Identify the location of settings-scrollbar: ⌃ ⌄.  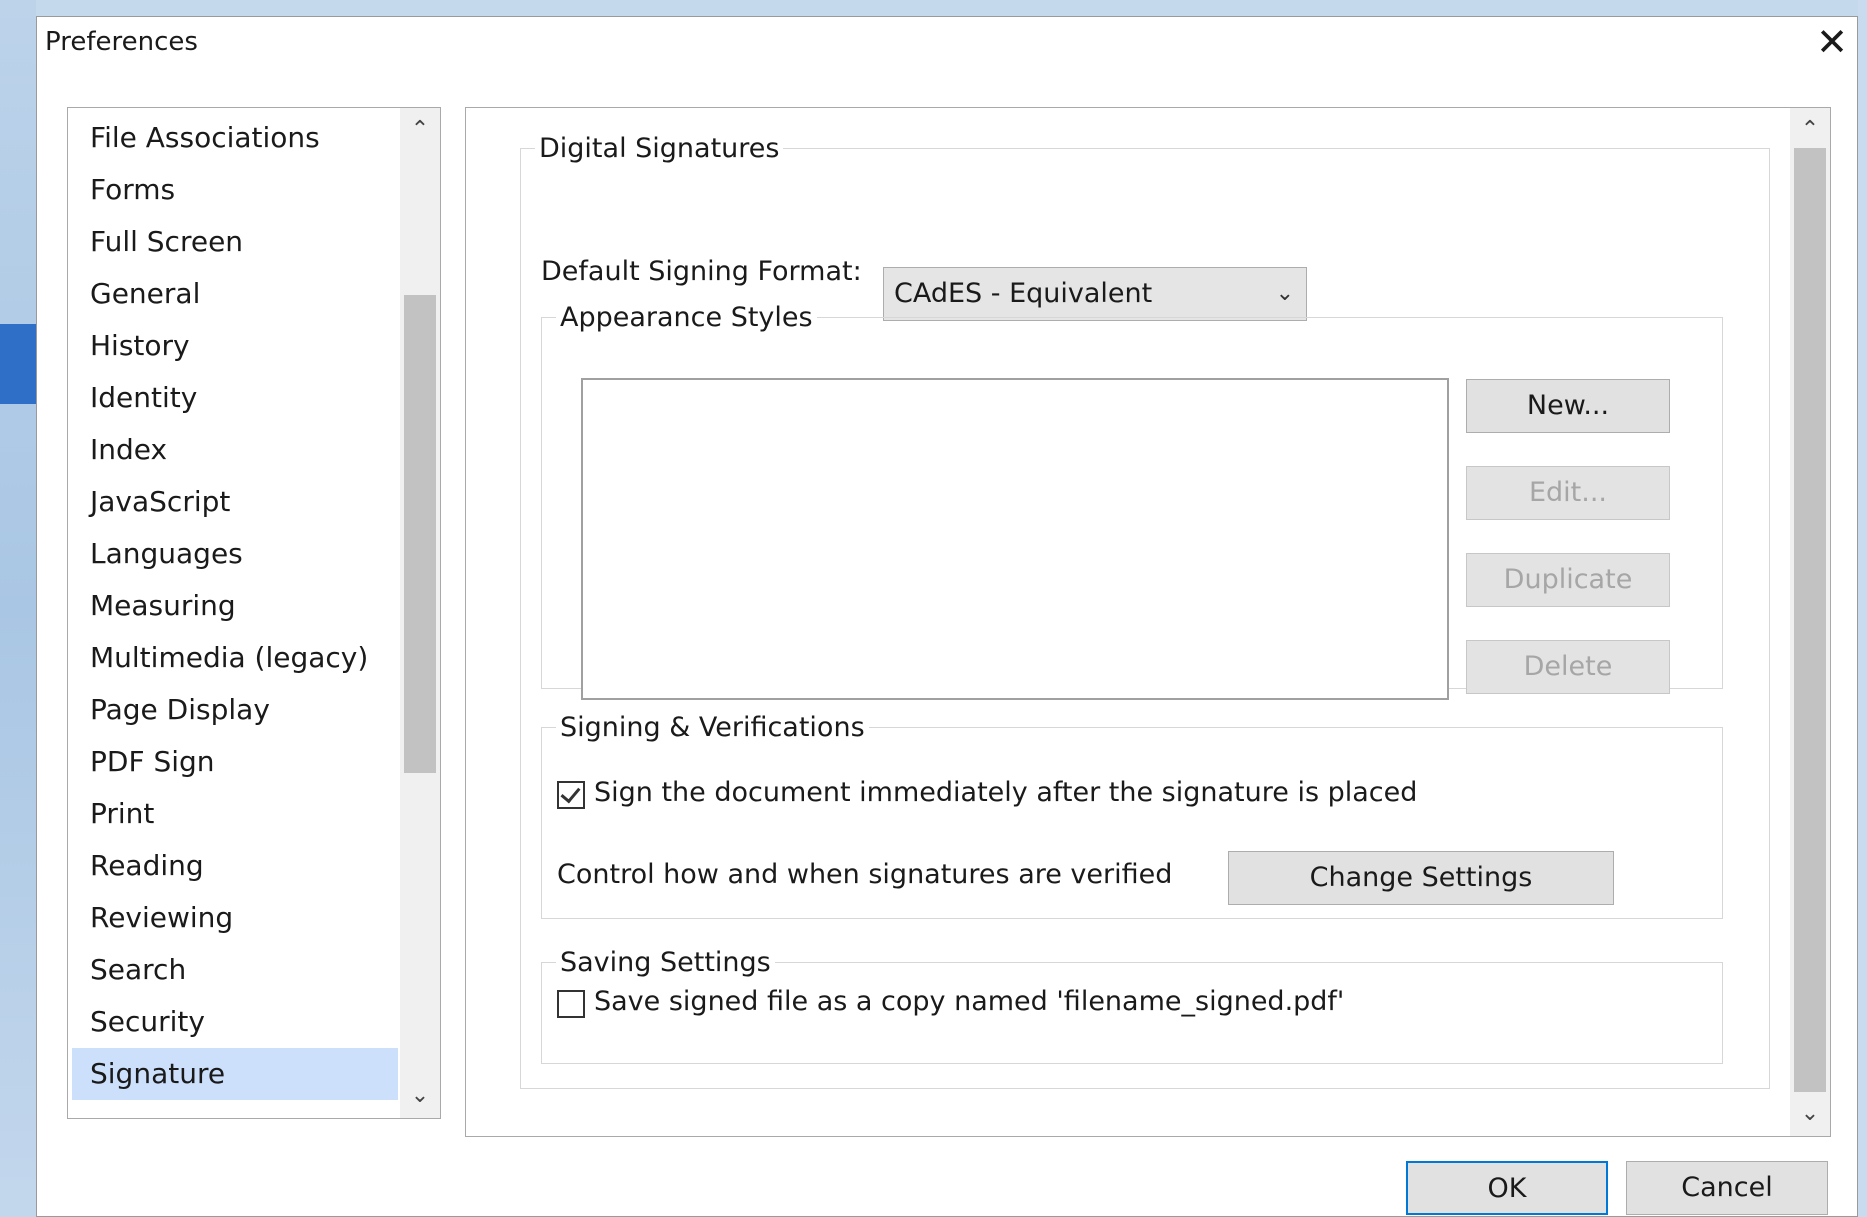
(1810, 622).